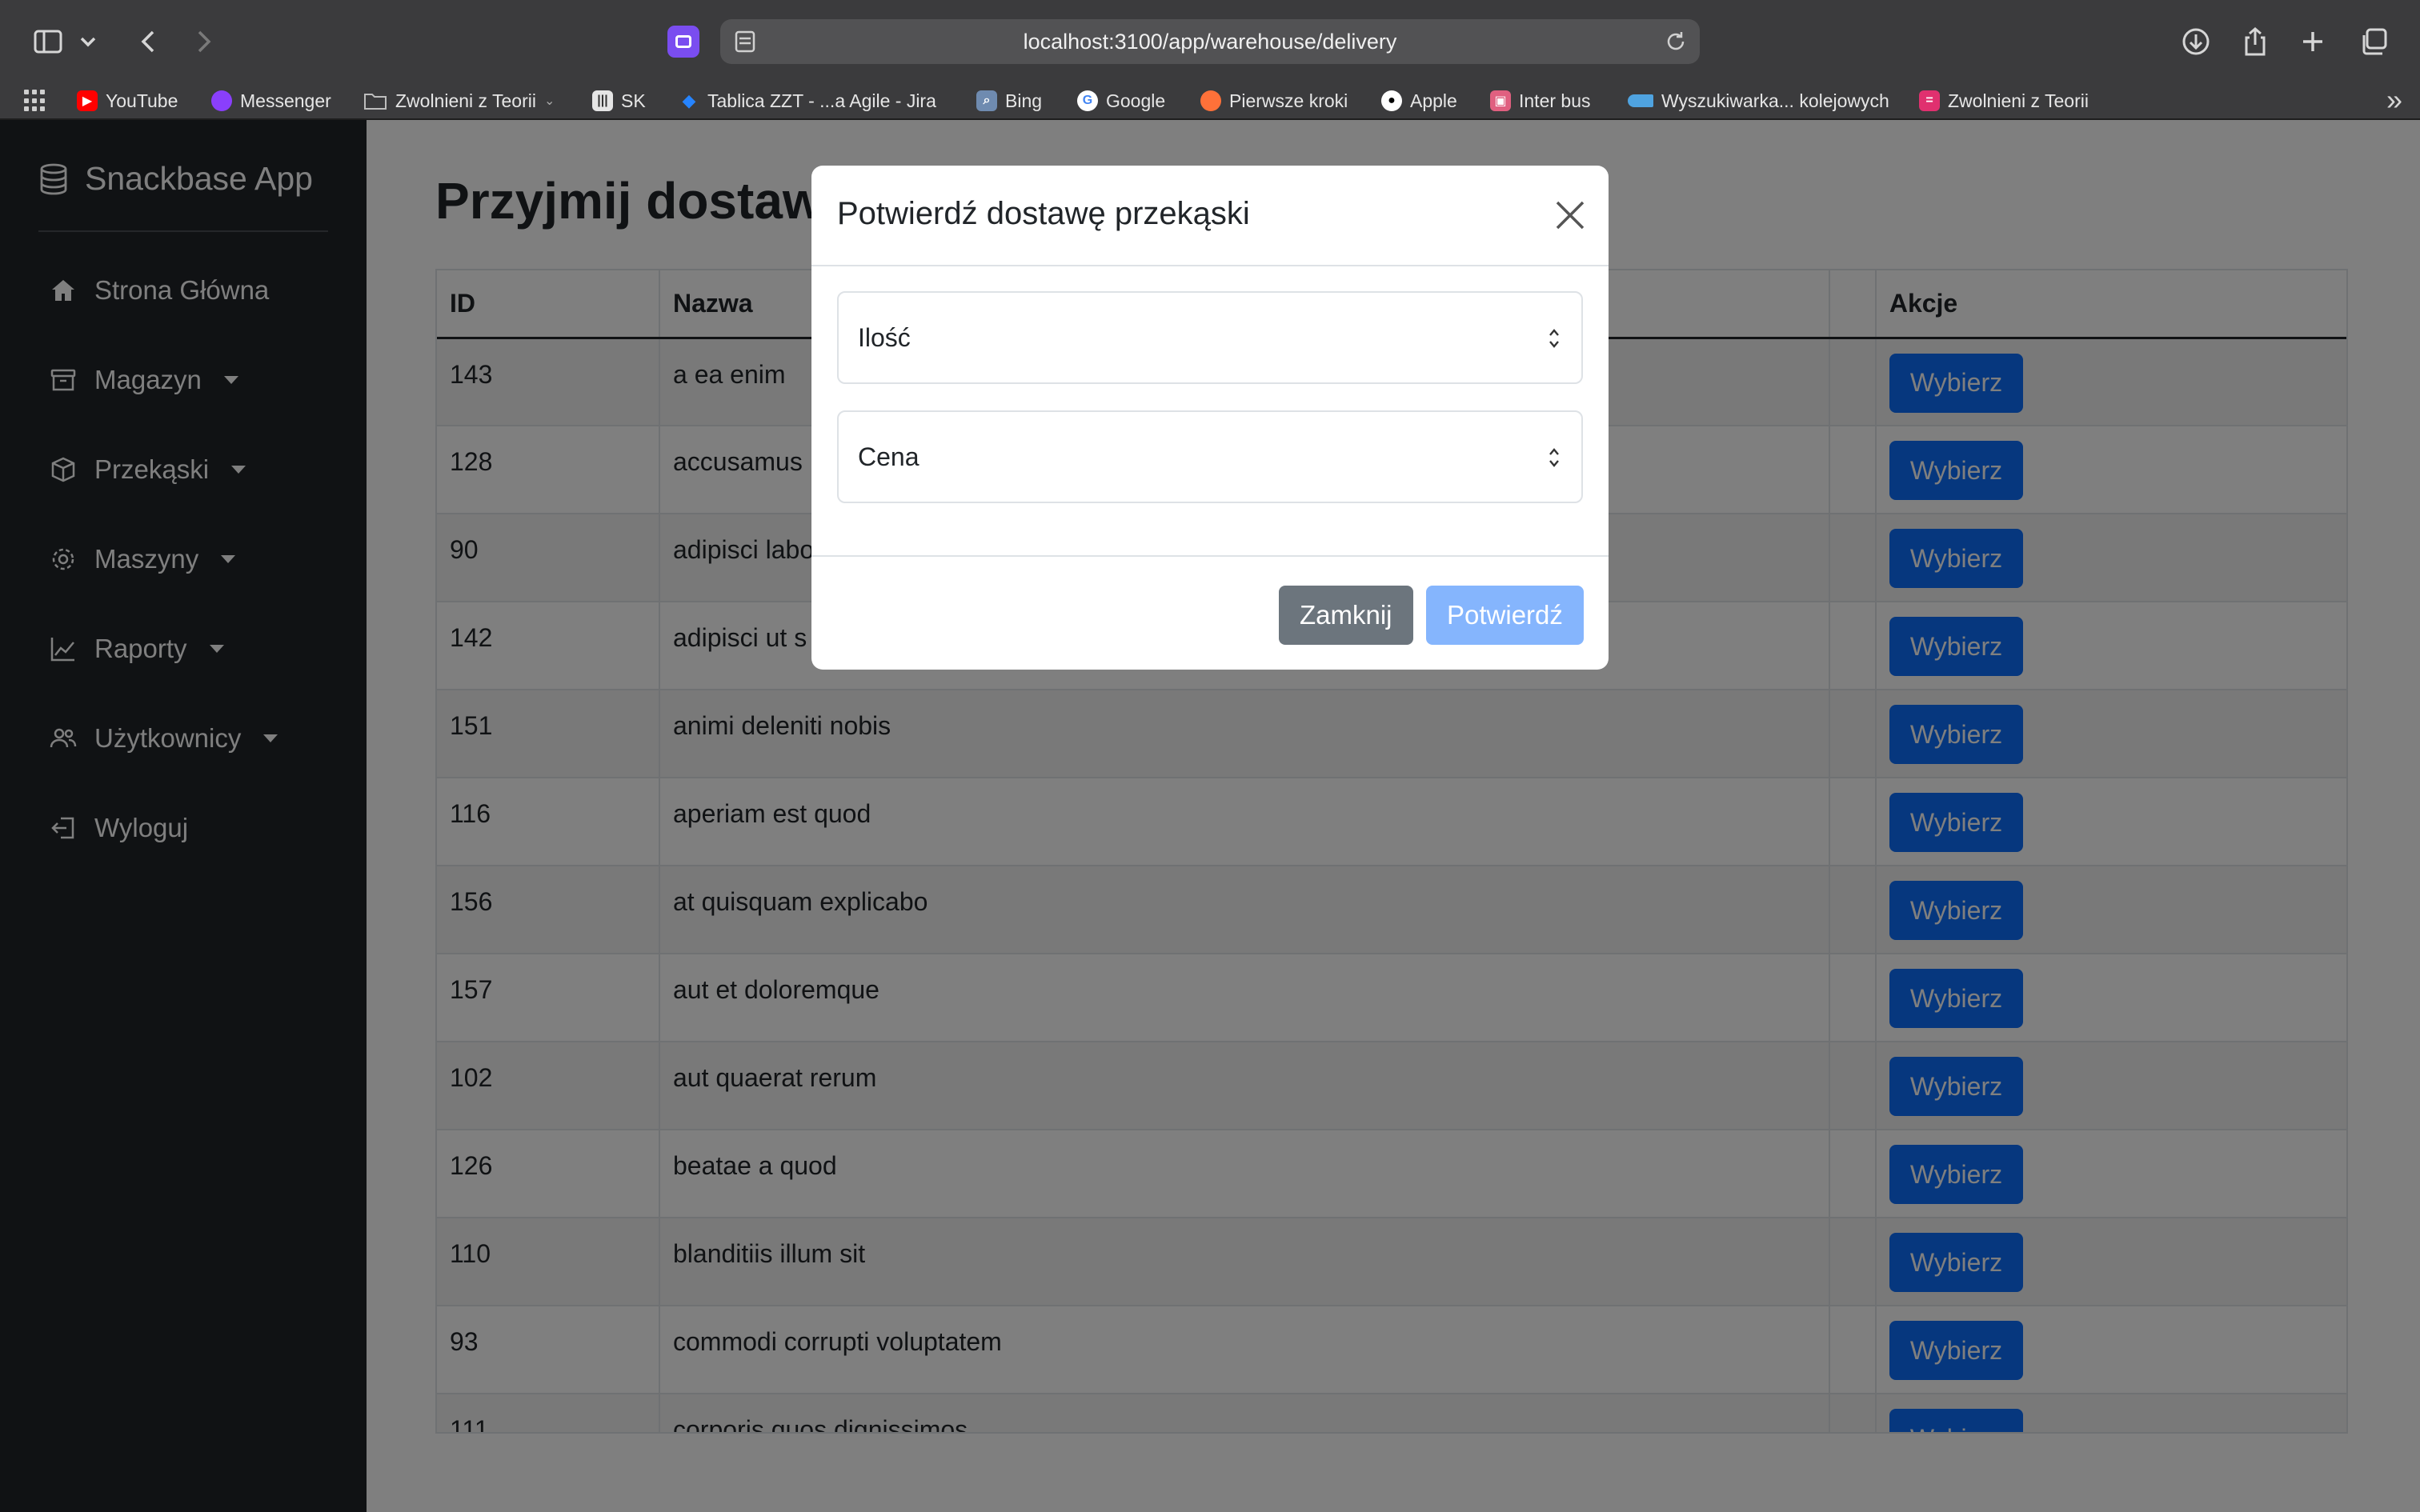 This screenshot has width=2420, height=1512. What do you see at coordinates (2196, 41) in the screenshot?
I see `download-icon` at bounding box center [2196, 41].